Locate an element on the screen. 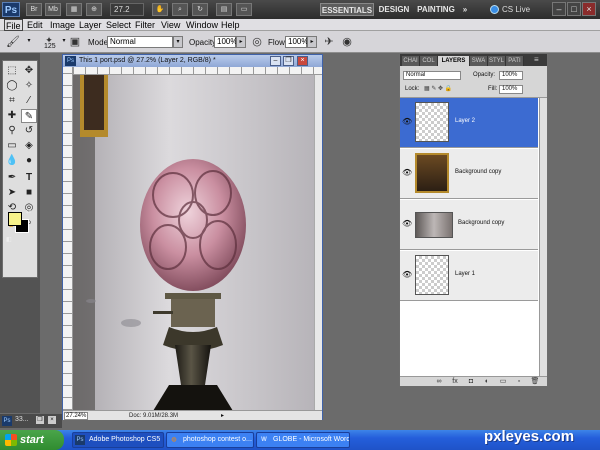 The height and width of the screenshot is (450, 600). layer-opacity-field: 100% is located at coordinates (511, 75).